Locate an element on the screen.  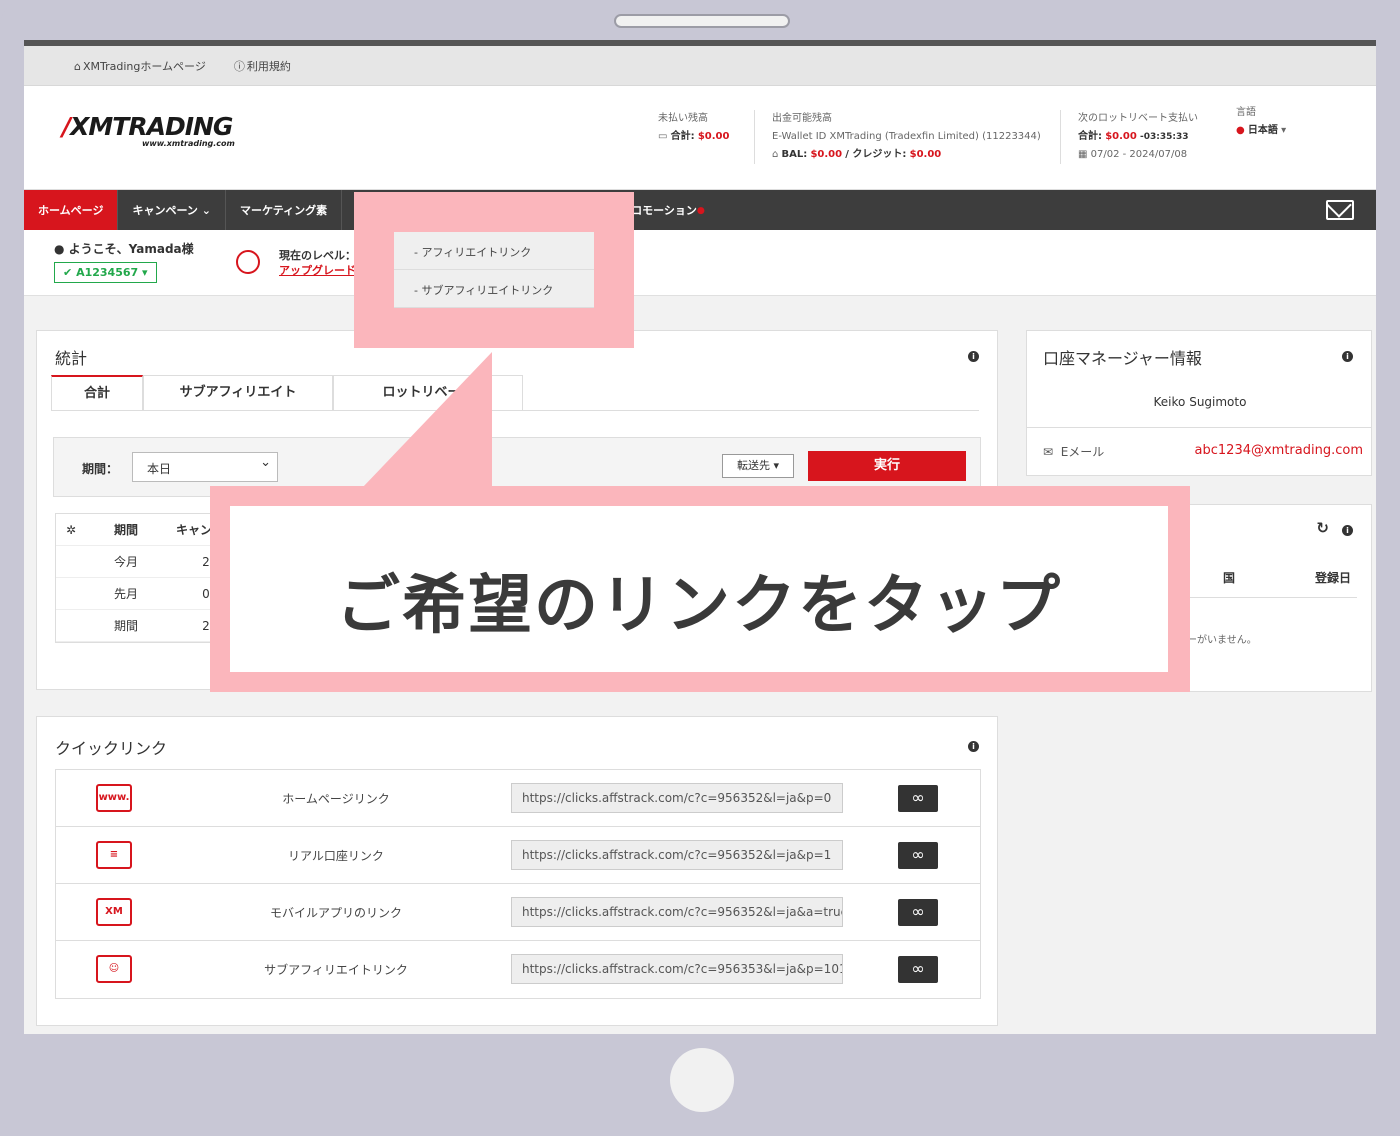
tab-total: 合計 is located at coordinates (97, 392).